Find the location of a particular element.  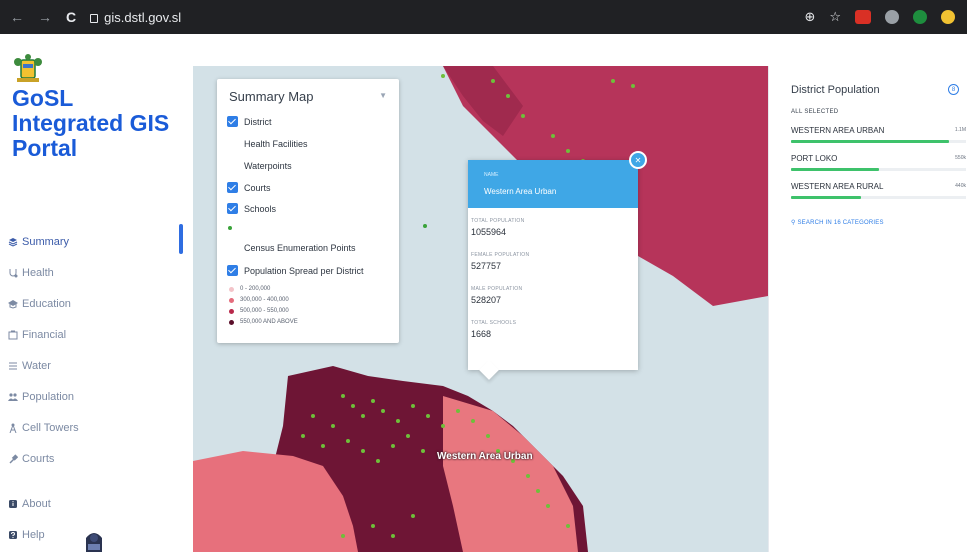

checkbox-population-spread is located at coordinates (232, 270).